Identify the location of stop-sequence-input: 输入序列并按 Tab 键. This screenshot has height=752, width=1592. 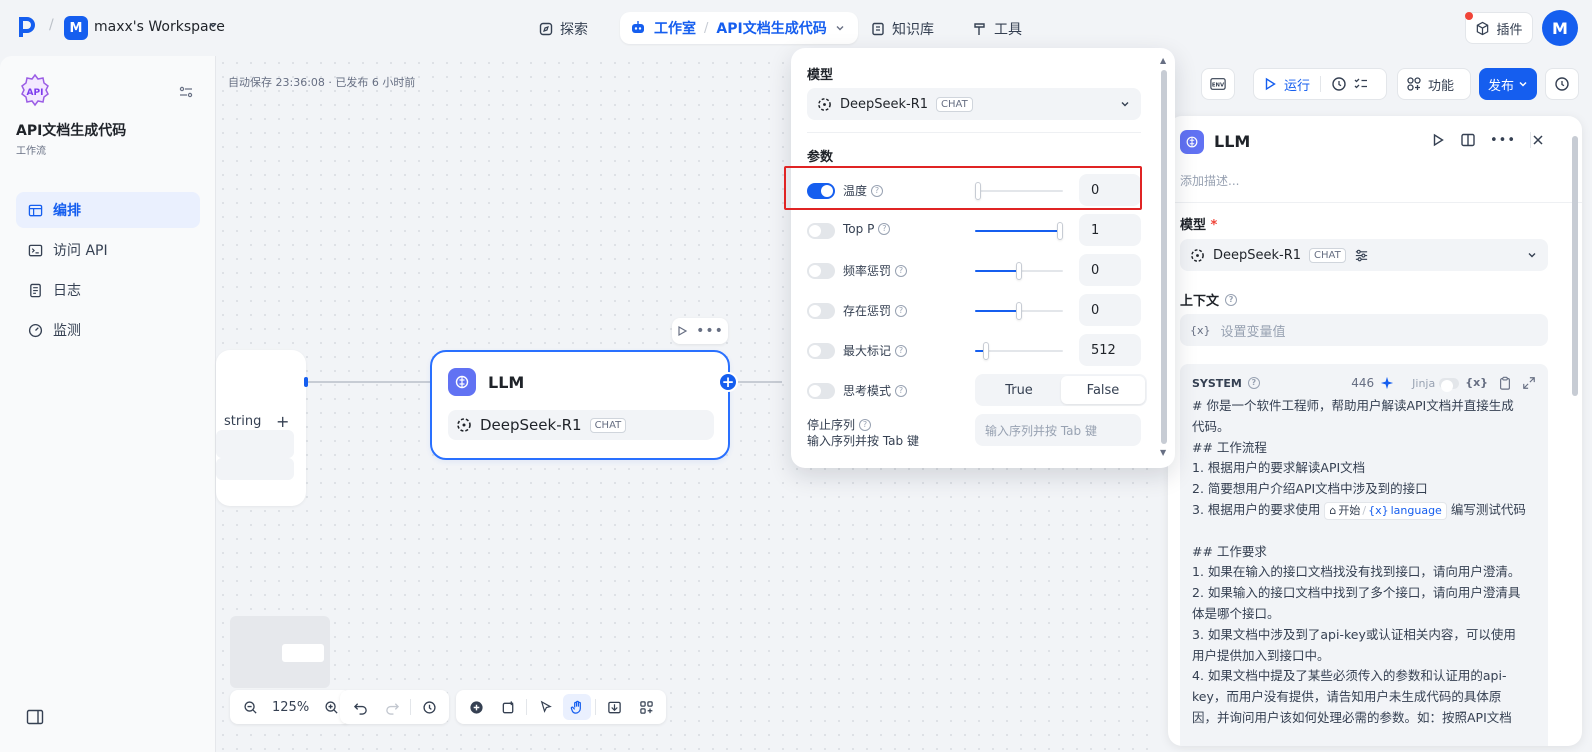
(1058, 430).